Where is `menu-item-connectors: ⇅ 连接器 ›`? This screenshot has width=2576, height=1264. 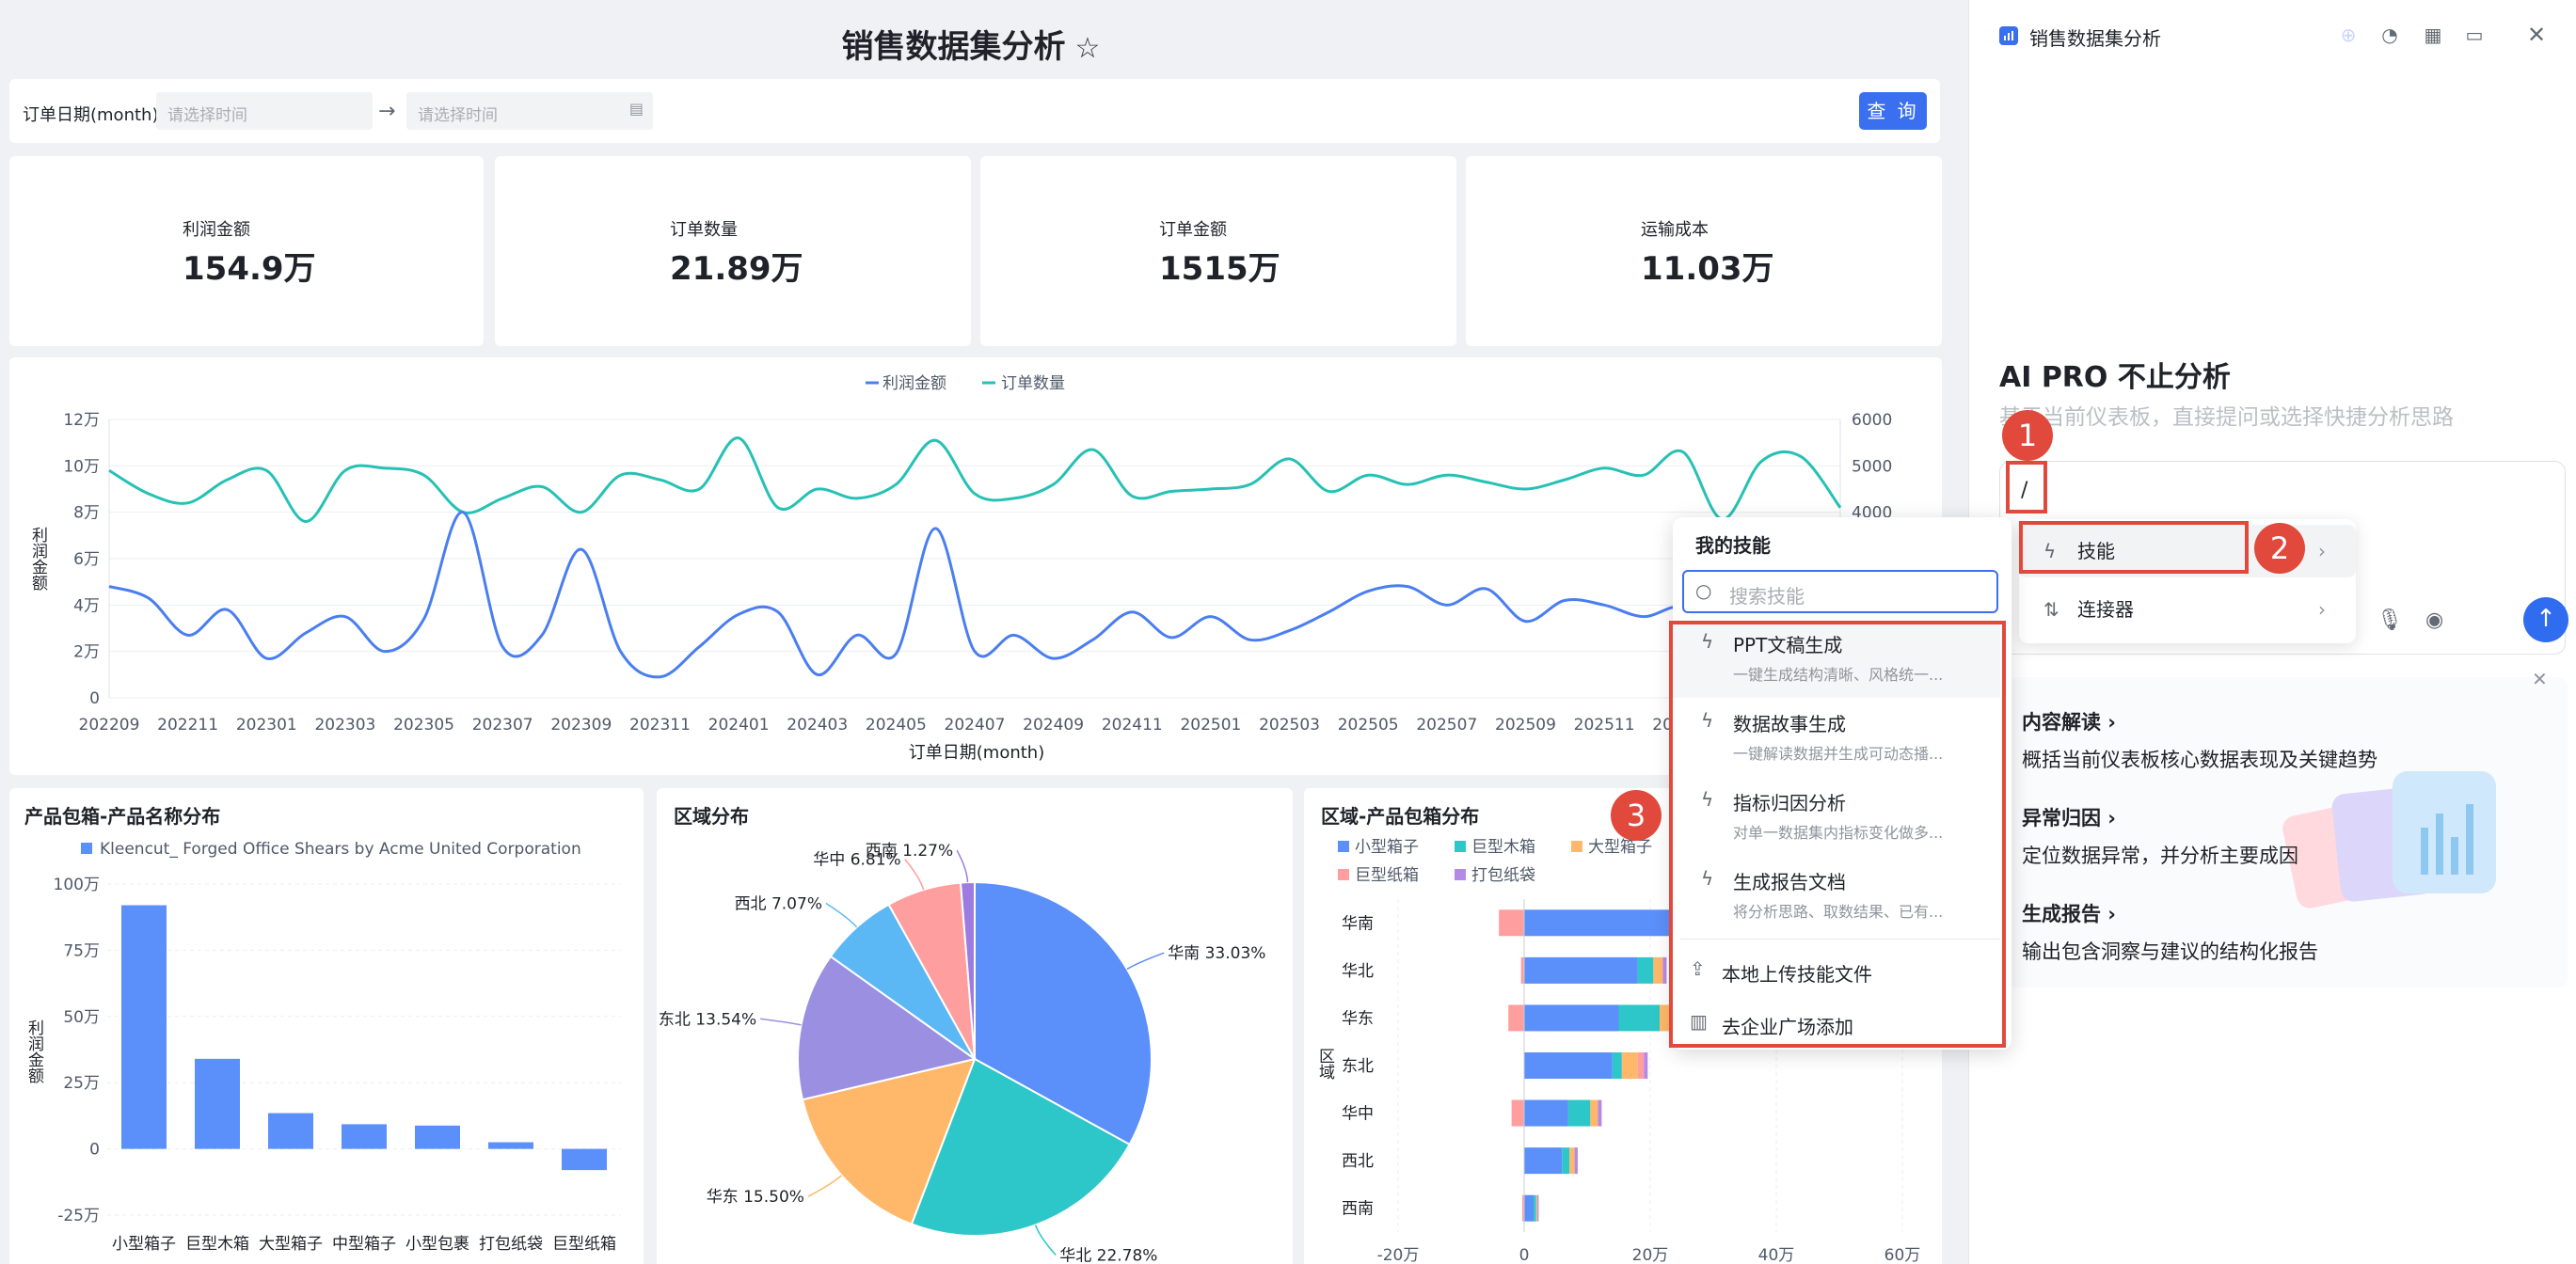
menu-item-connectors: ⇅ 连接器 › is located at coordinates (2187, 609).